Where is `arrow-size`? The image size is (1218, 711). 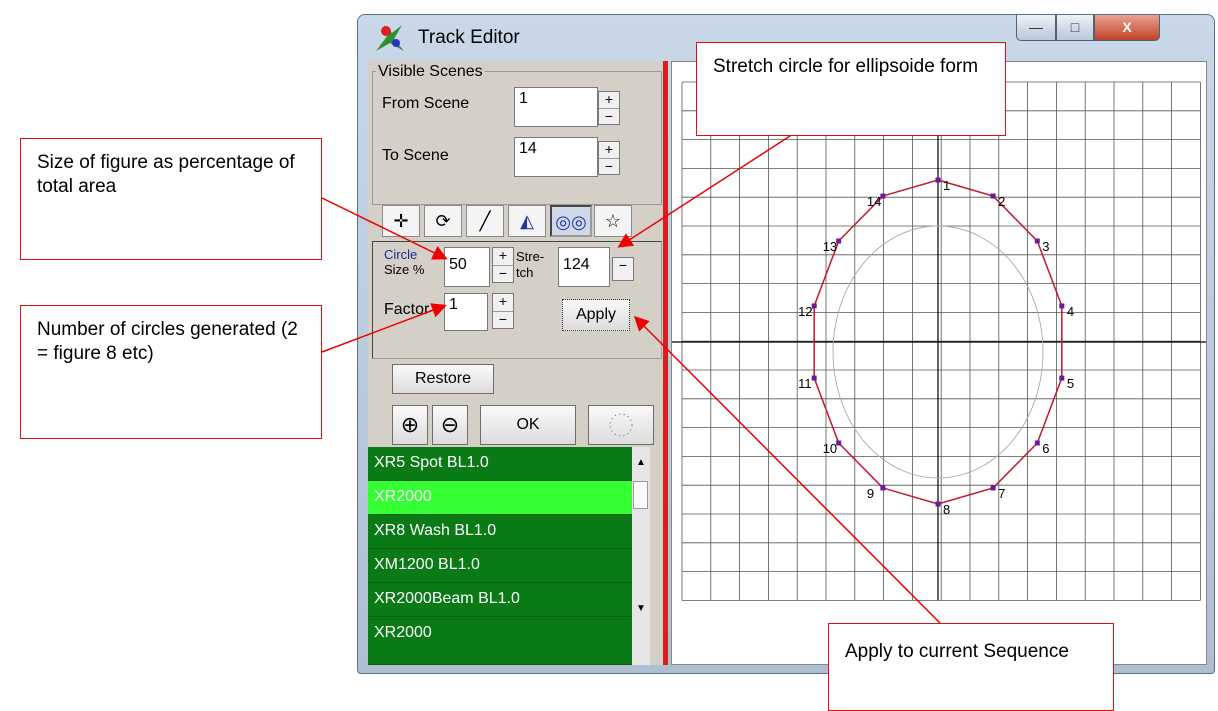
arrow-size is located at coordinates (384, 228).